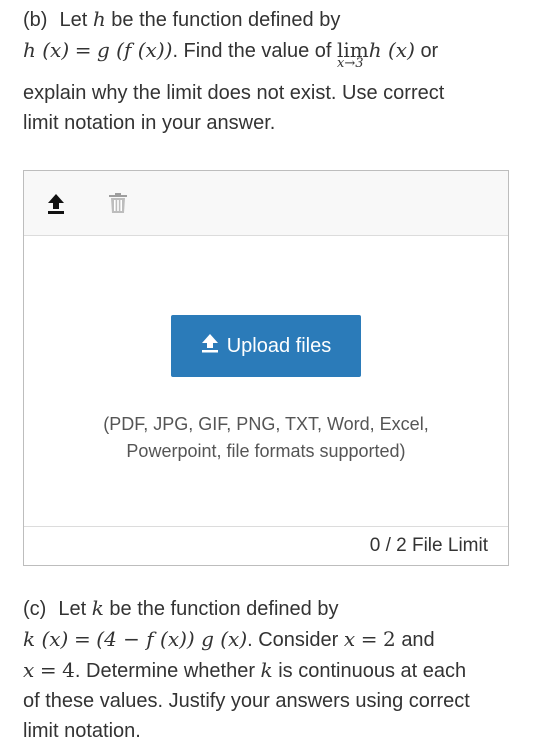 This screenshot has height=756, width=540. I want to click on part-b-line-1: (b) Let h be the function defined by, so click(273, 19).